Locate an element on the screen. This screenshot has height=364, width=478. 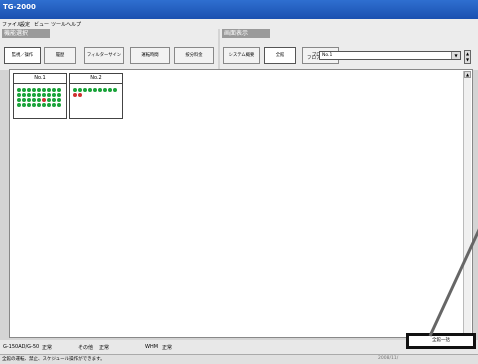
menu-tools: ツール is located at coordinates (58, 24).